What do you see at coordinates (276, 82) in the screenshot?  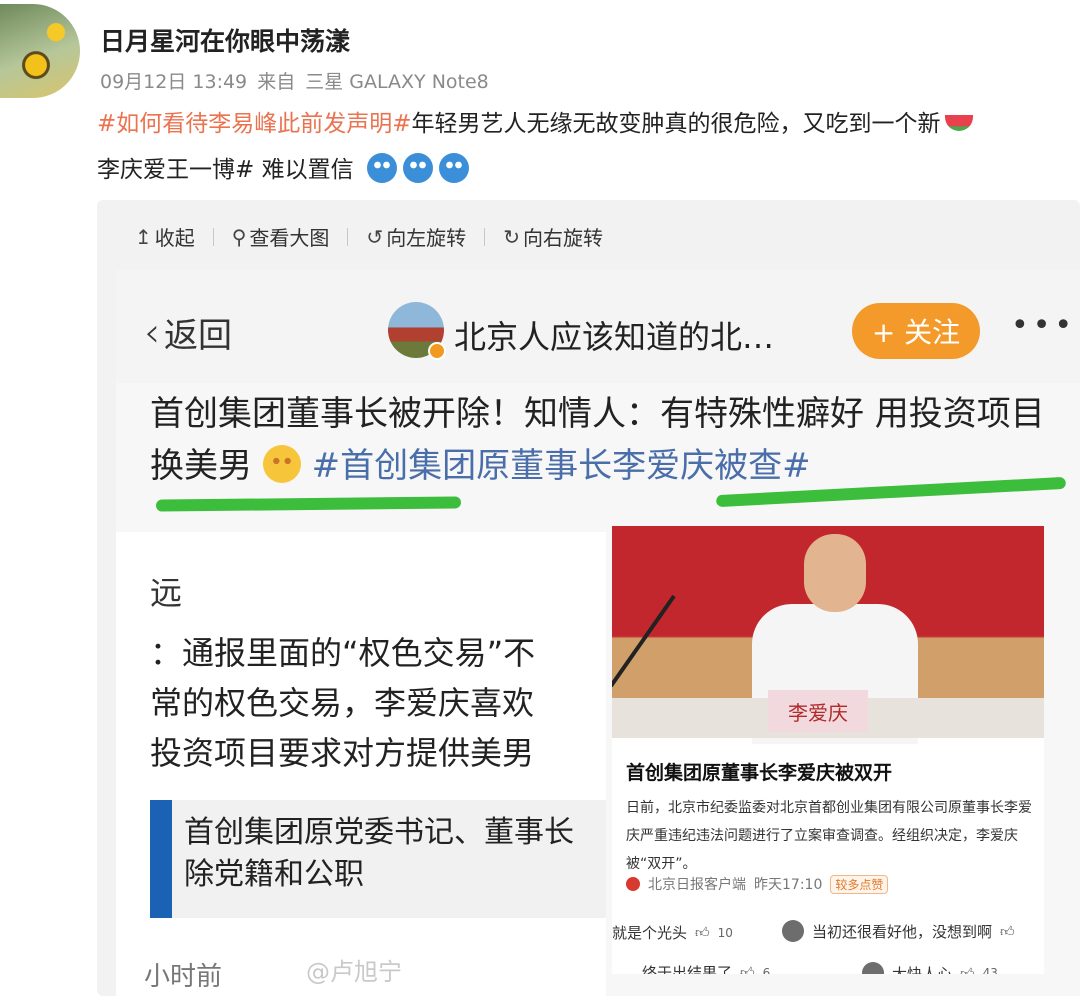 I see `source-prefix: 来自` at bounding box center [276, 82].